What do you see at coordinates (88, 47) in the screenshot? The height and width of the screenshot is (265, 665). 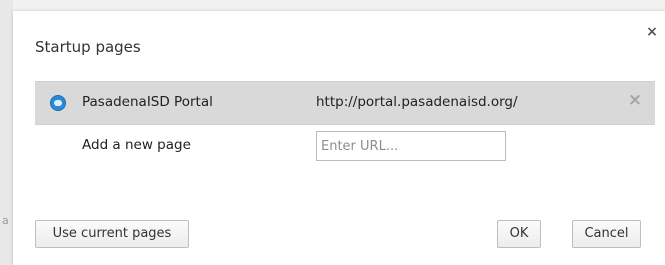 I see `dialog-title: Startup pages` at bounding box center [88, 47].